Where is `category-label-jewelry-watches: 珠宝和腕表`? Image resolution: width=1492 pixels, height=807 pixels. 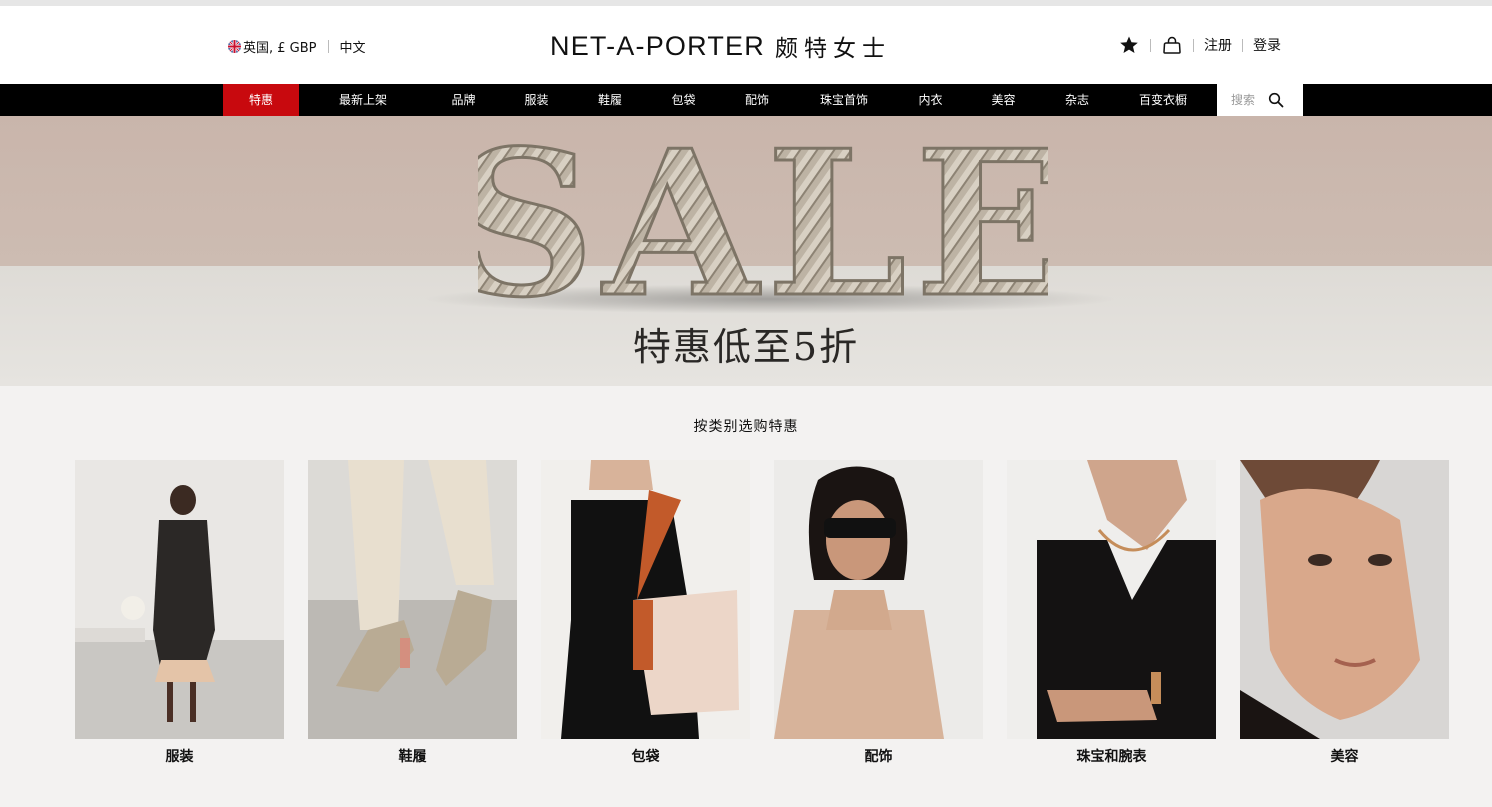
category-label-jewelry-watches: 珠宝和腕表 is located at coordinates (1111, 756).